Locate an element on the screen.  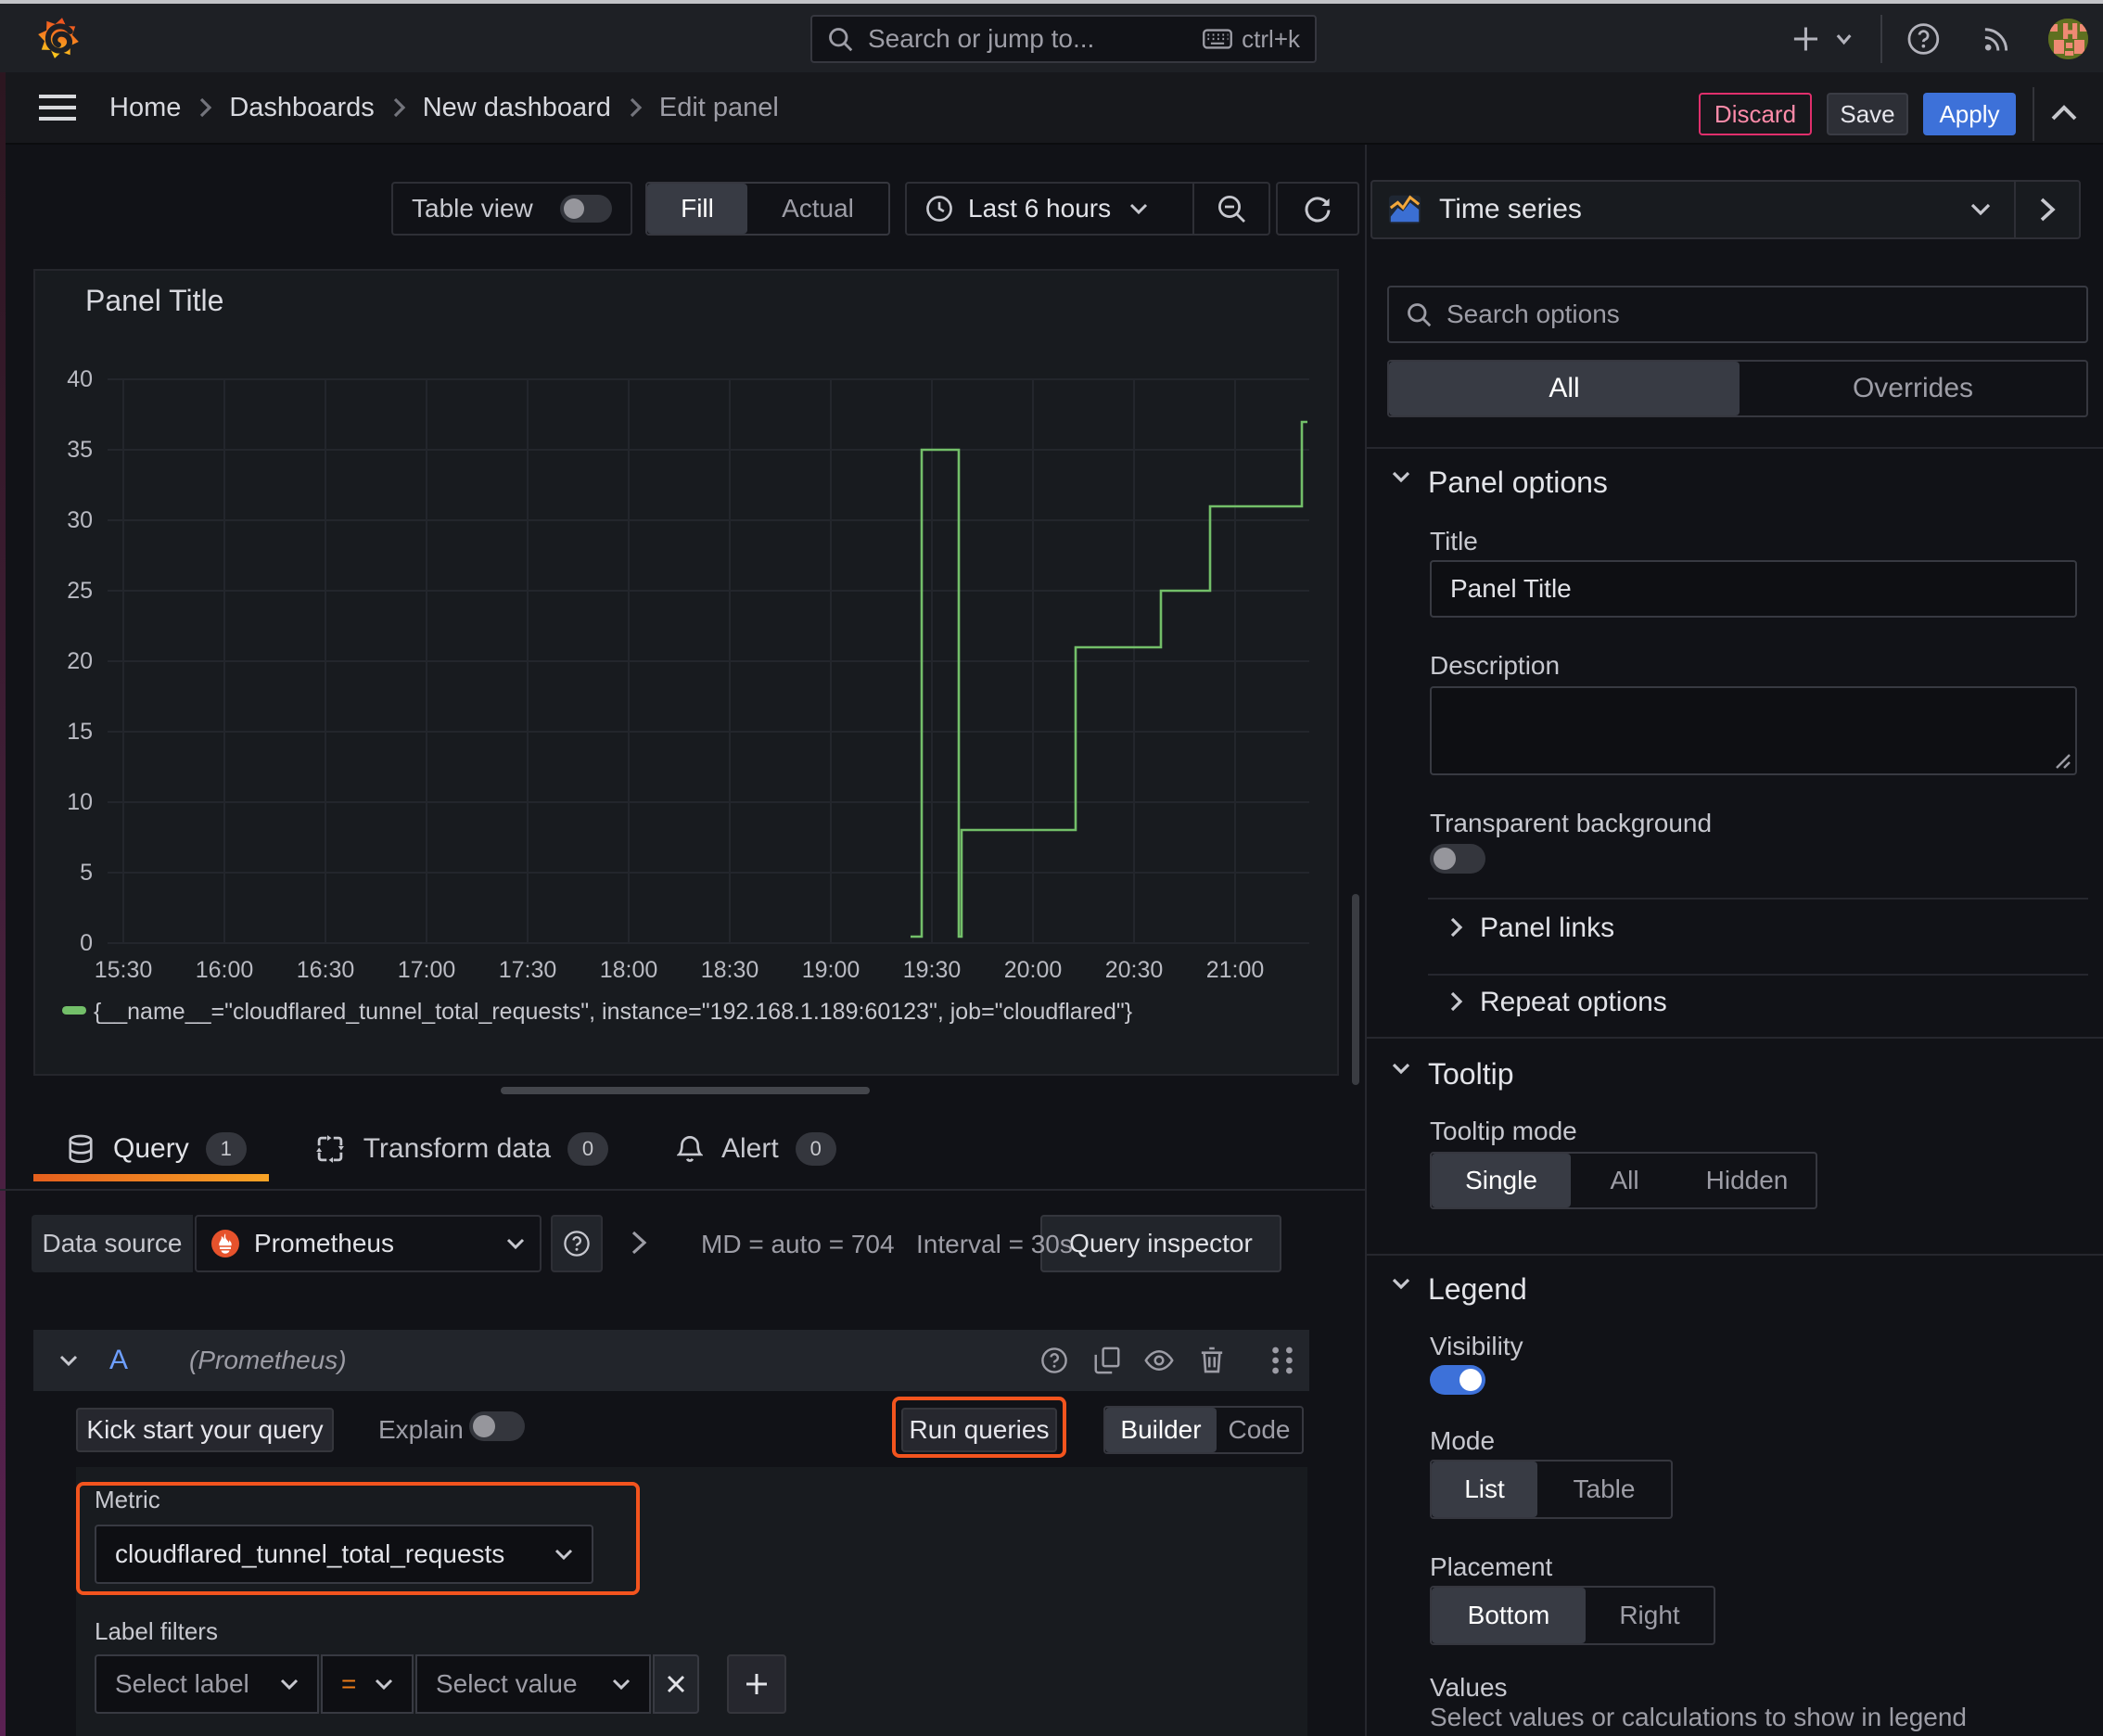
svg-text: 16:30 is located at coordinates (326, 970).